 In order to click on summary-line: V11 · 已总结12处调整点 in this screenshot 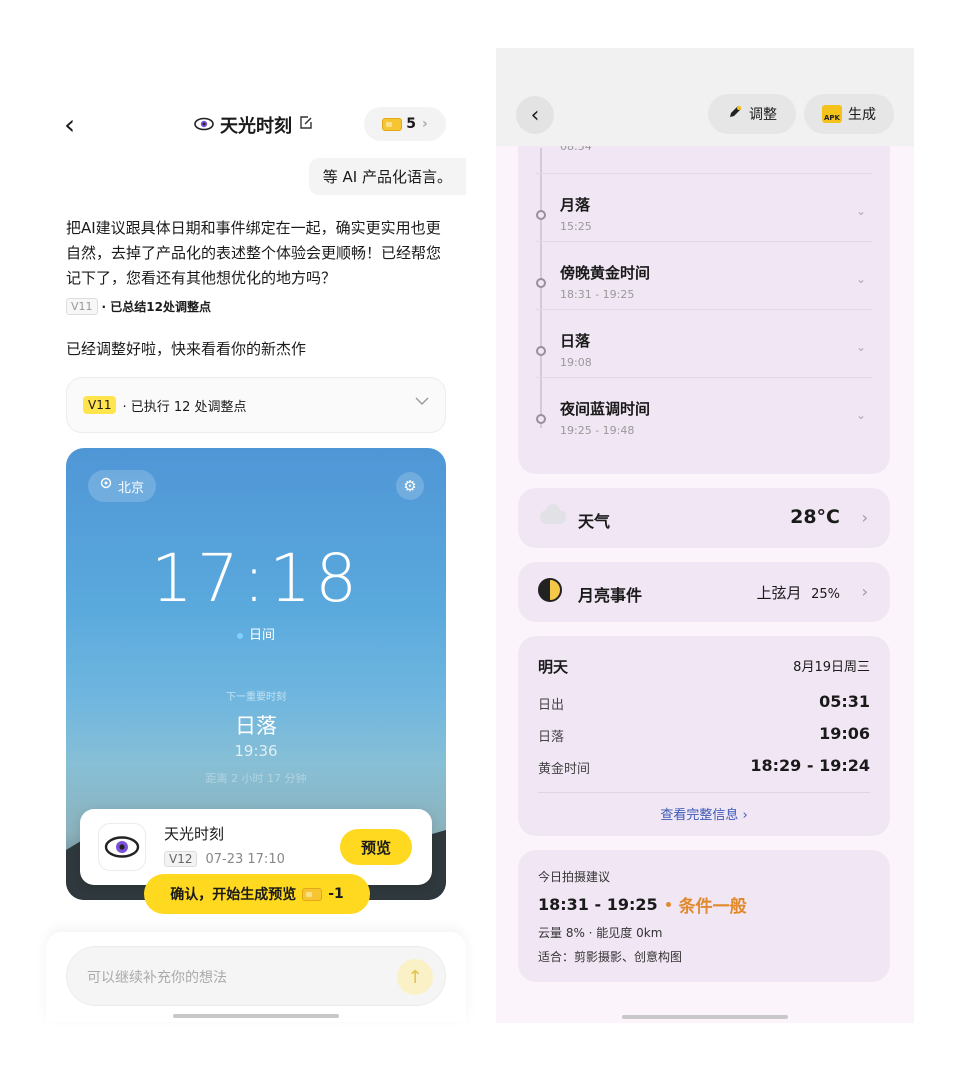, I will do `click(138, 306)`.